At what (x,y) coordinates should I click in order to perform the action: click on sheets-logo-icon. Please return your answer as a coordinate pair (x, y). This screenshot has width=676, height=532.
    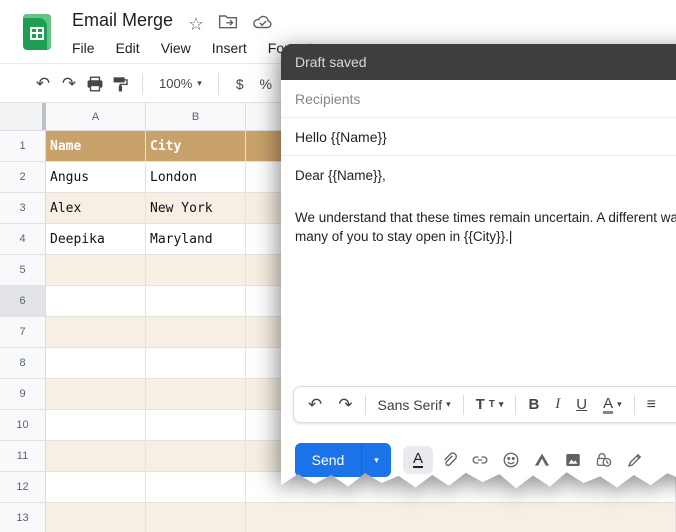
    Looking at the image, I should click on (37, 32).